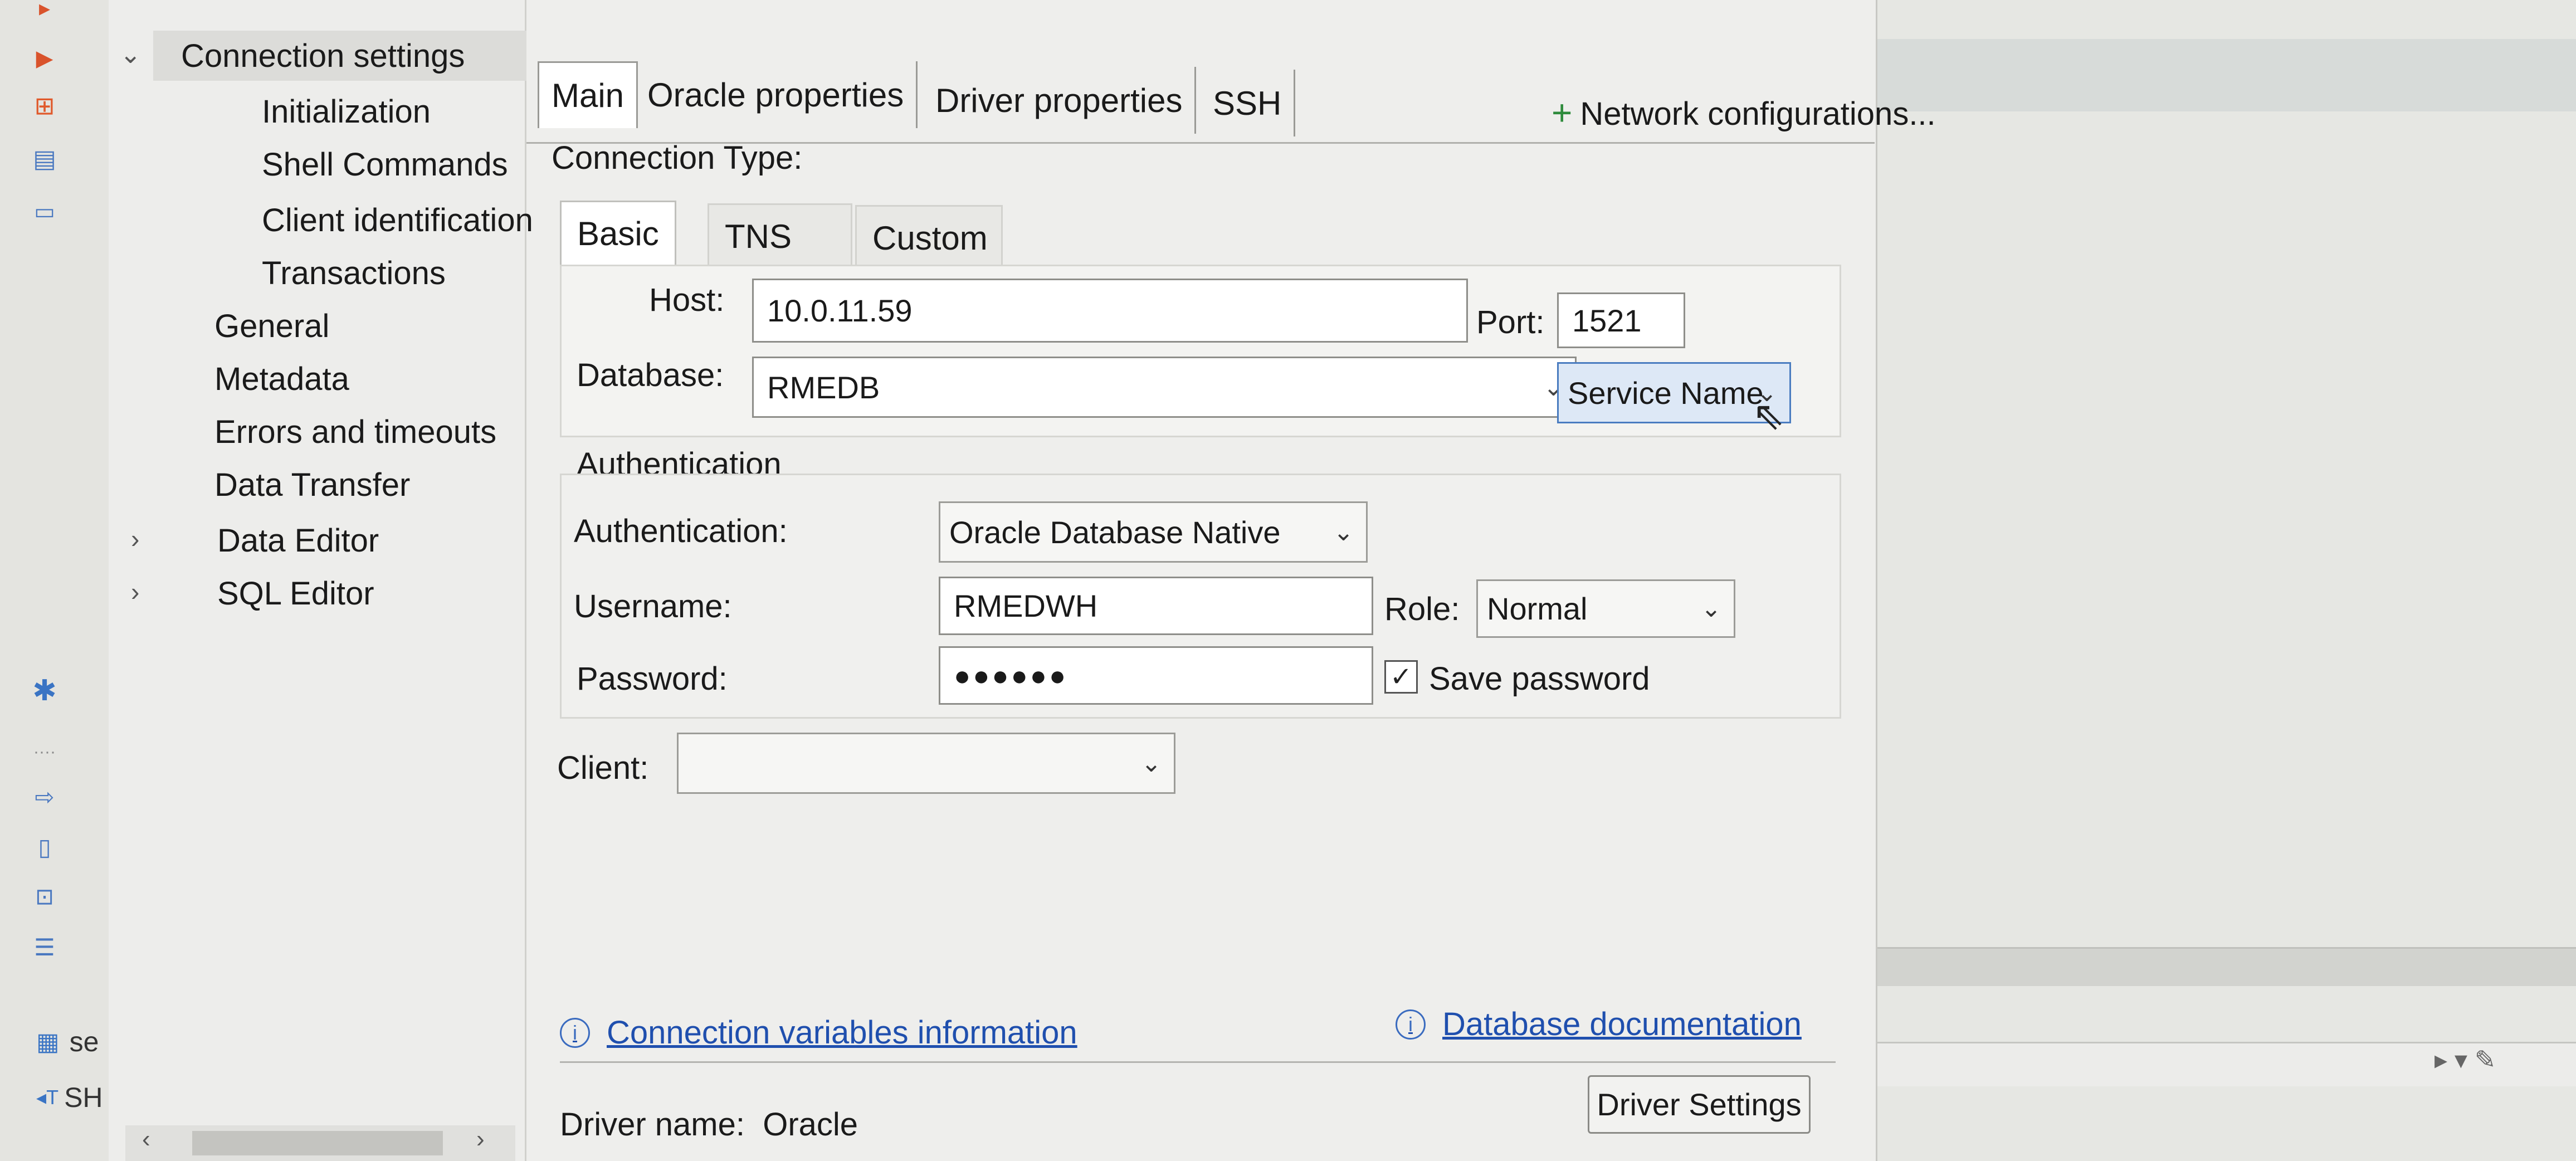  Describe the element at coordinates (44, 58) in the screenshot. I see `execute-icon: ▶` at that location.